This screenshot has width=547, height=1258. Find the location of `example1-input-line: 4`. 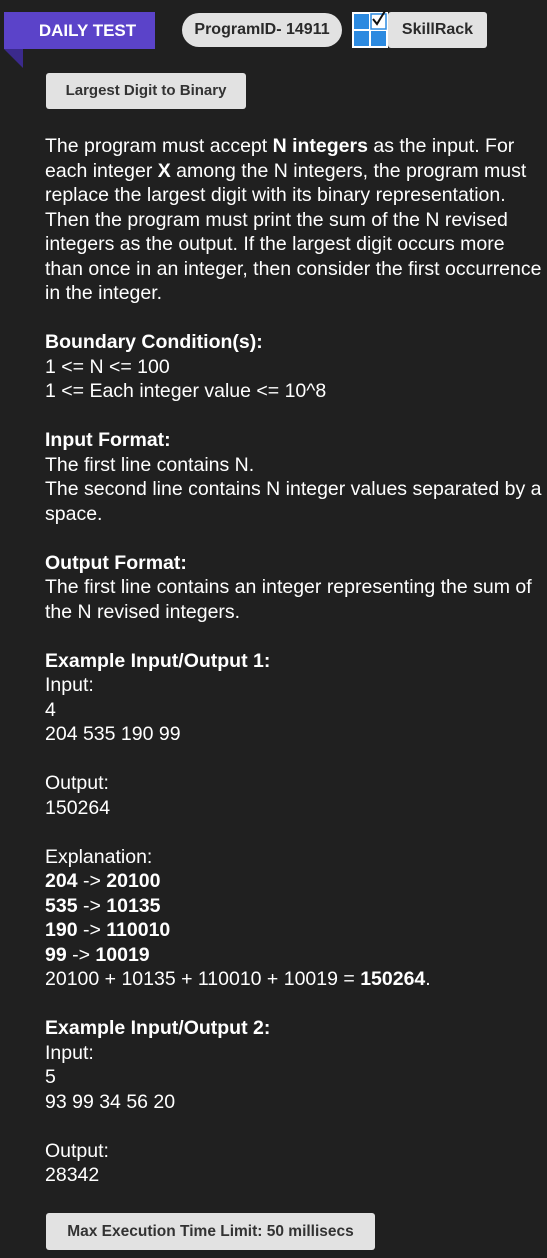

example1-input-line: 4 is located at coordinates (50, 709).